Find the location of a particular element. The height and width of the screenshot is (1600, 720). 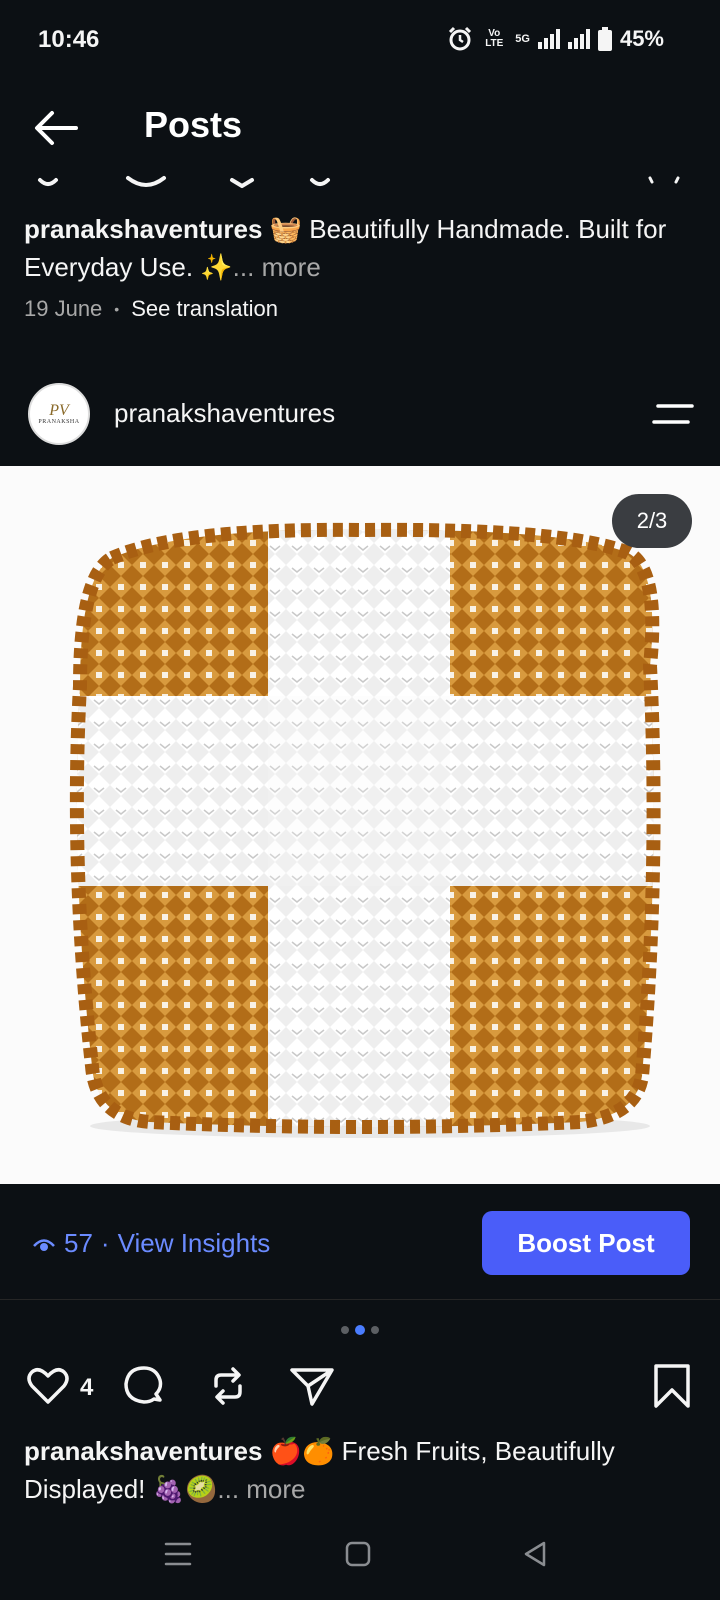

menu-lines-icon is located at coordinates (673, 414).